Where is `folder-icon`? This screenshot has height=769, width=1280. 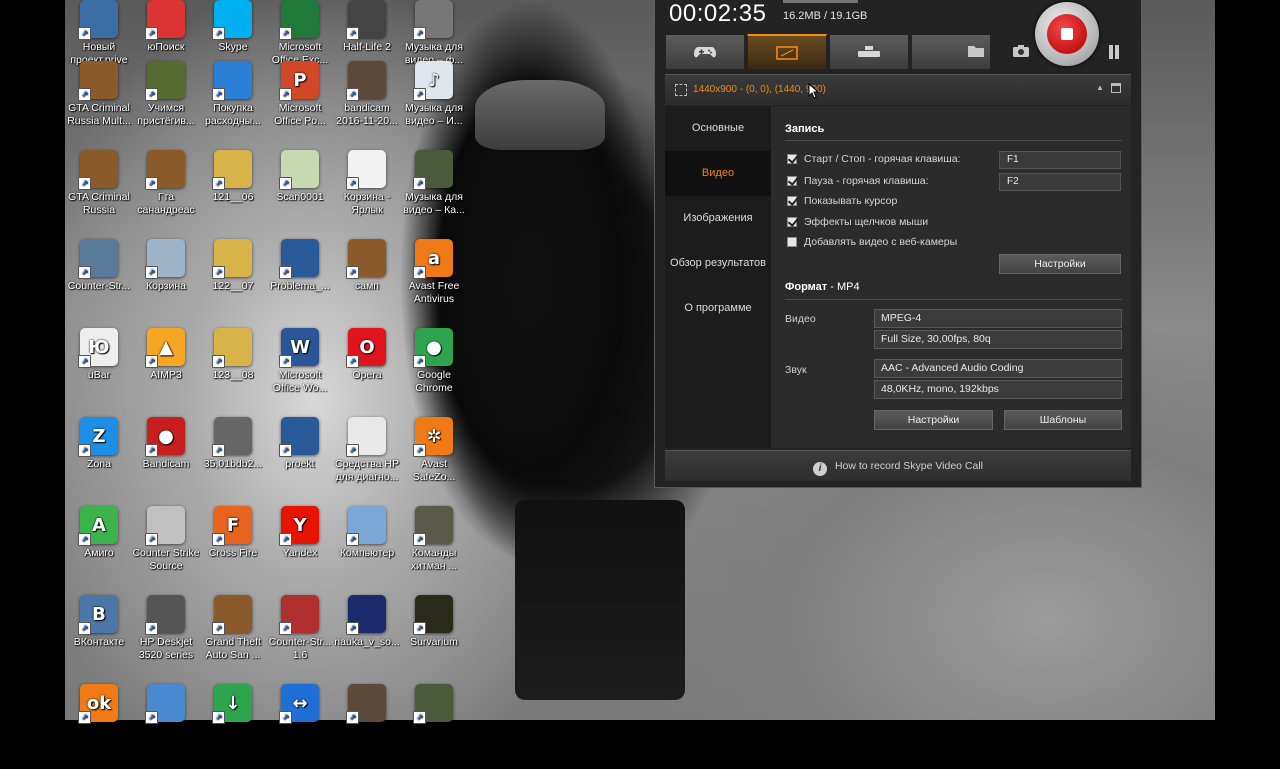 folder-icon is located at coordinates (976, 51).